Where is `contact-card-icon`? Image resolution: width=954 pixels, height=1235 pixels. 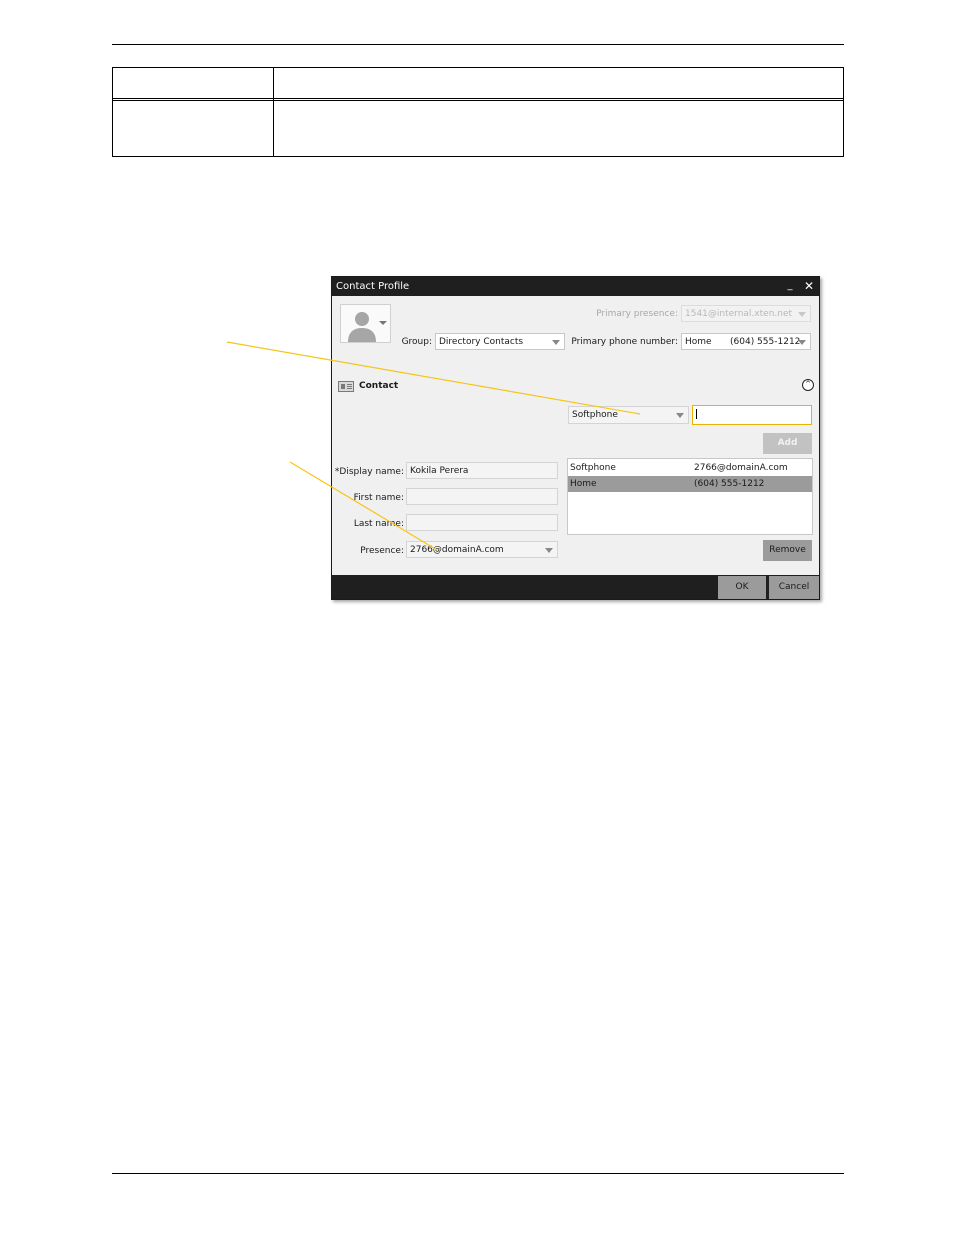
contact-card-icon is located at coordinates (346, 386).